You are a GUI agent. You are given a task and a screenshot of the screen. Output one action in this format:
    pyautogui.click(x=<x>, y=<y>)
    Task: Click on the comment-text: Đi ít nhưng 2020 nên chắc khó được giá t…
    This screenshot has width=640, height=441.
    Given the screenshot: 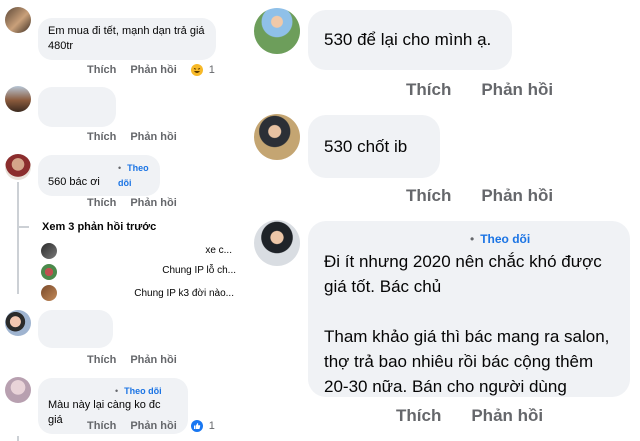 What is the action you would take?
    pyautogui.click(x=463, y=274)
    